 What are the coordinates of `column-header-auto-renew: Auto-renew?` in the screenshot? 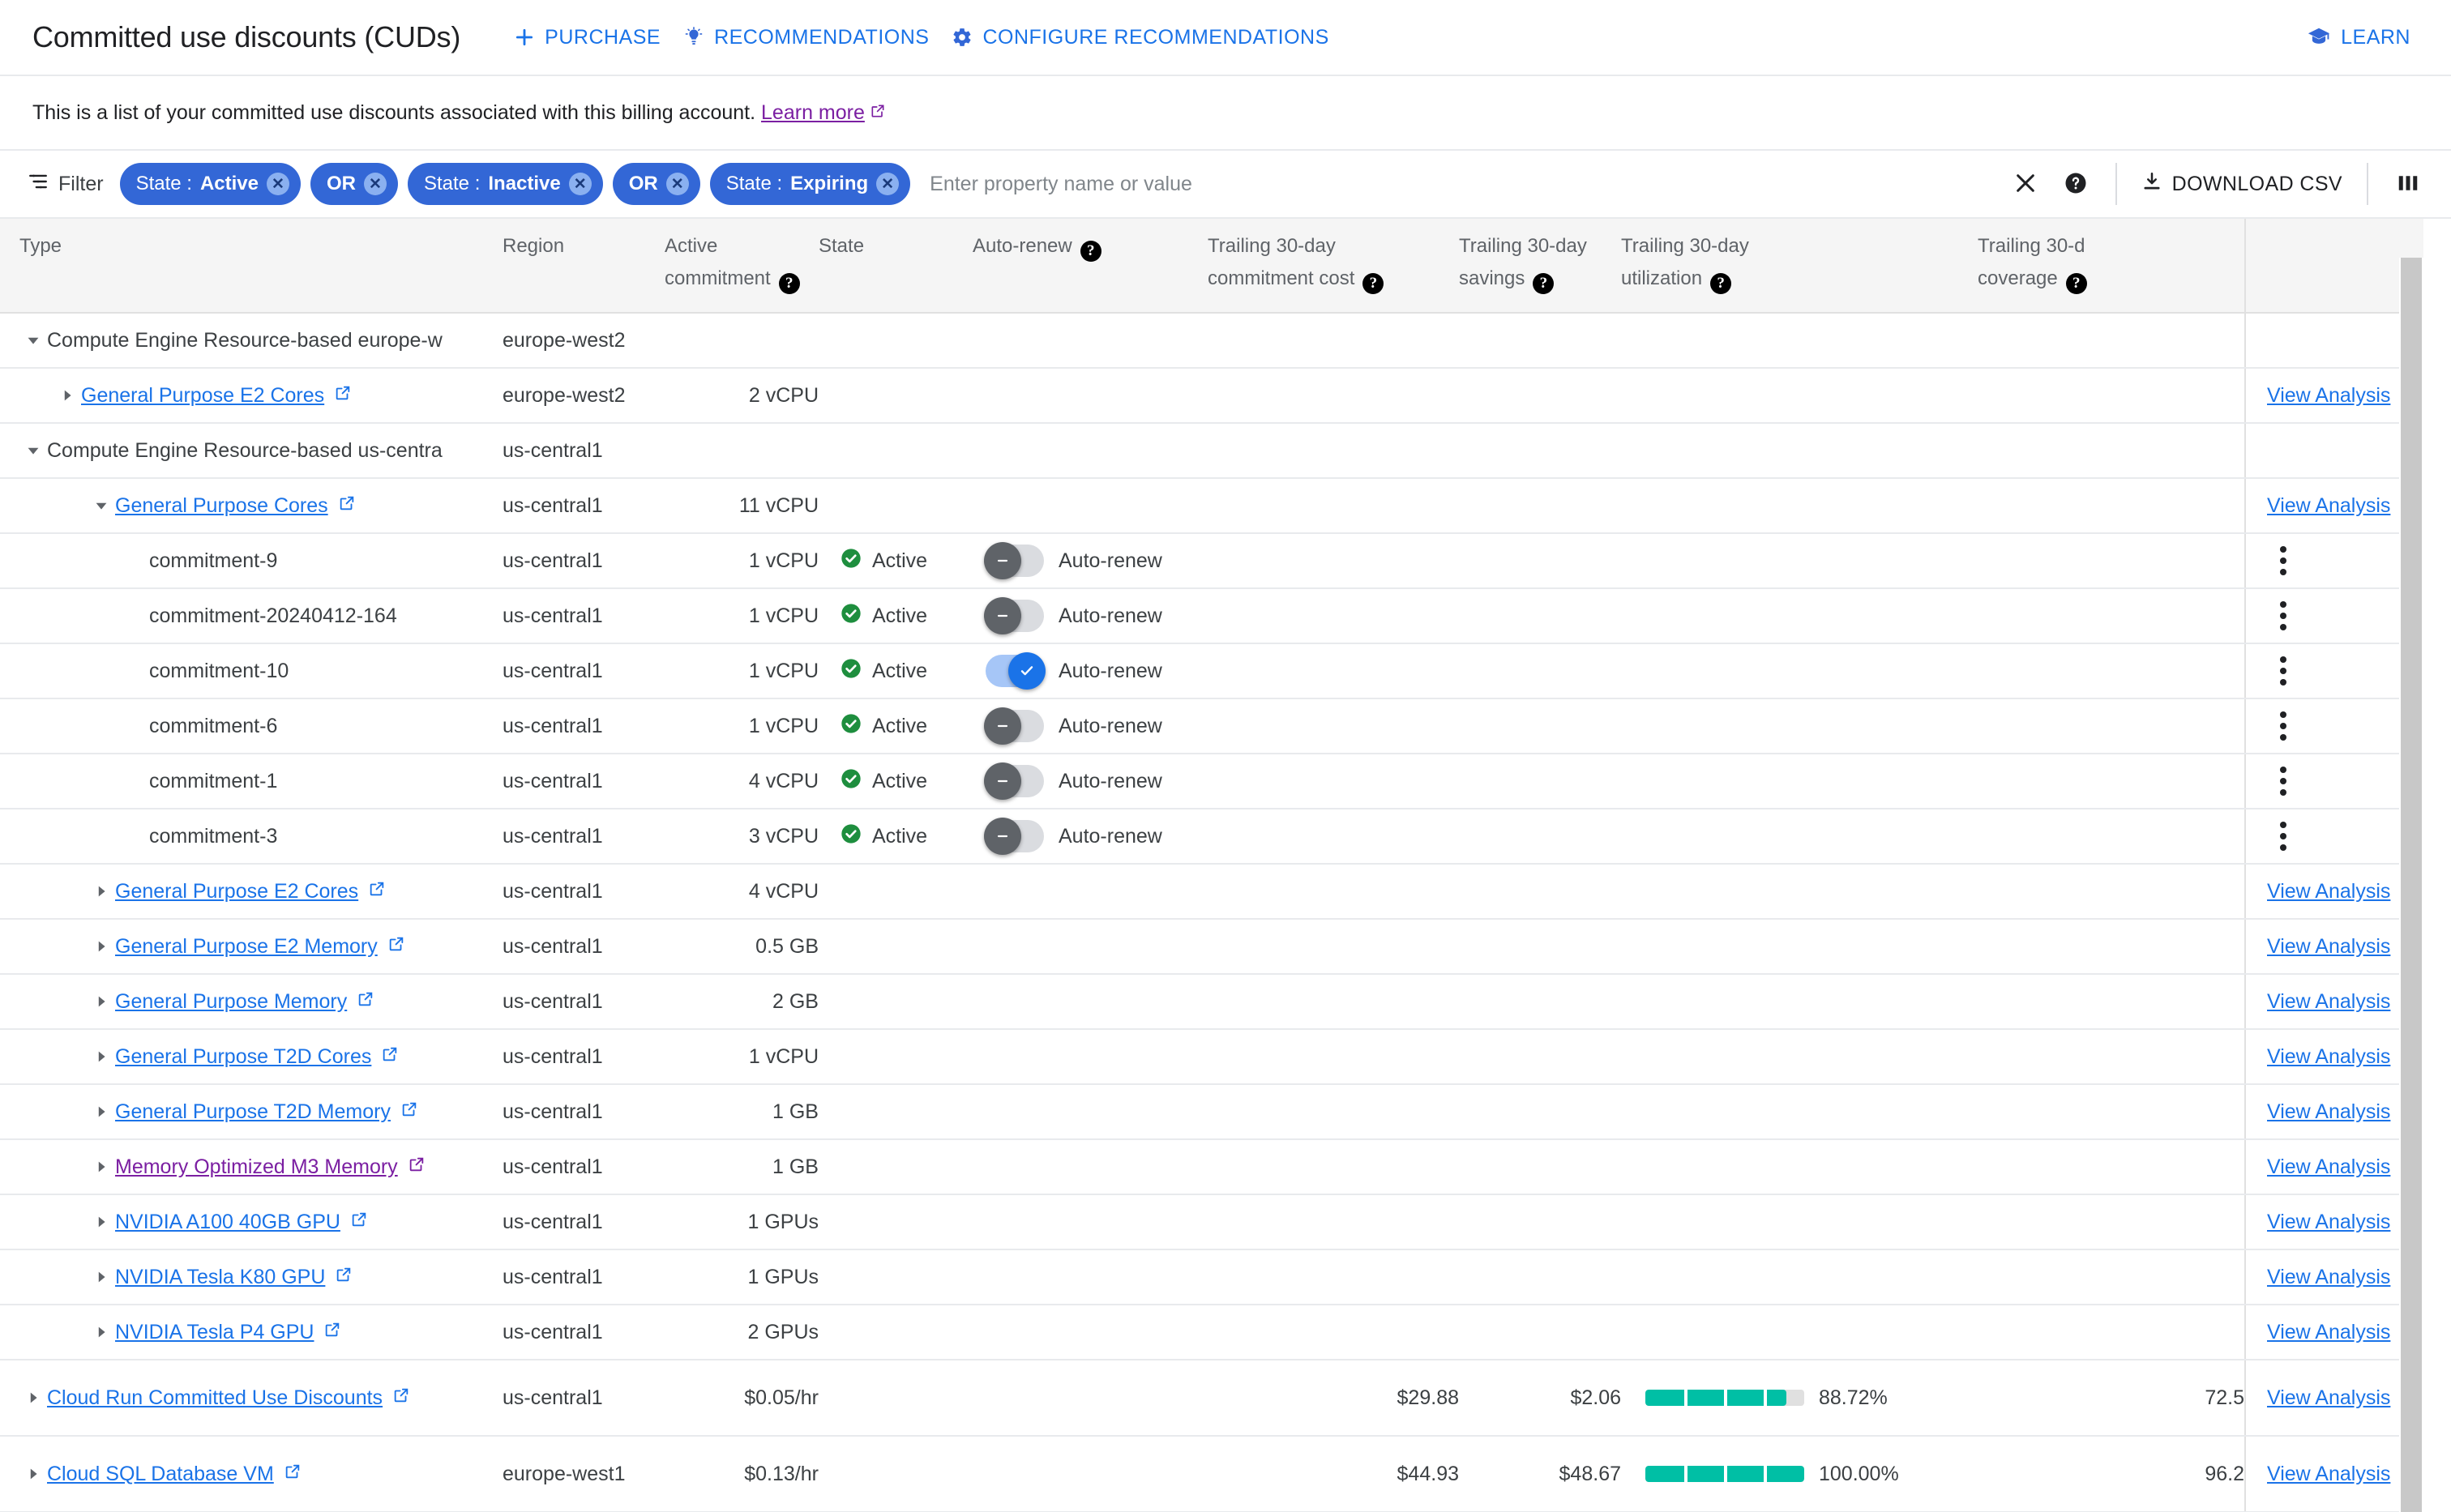 It's located at (1090, 266).